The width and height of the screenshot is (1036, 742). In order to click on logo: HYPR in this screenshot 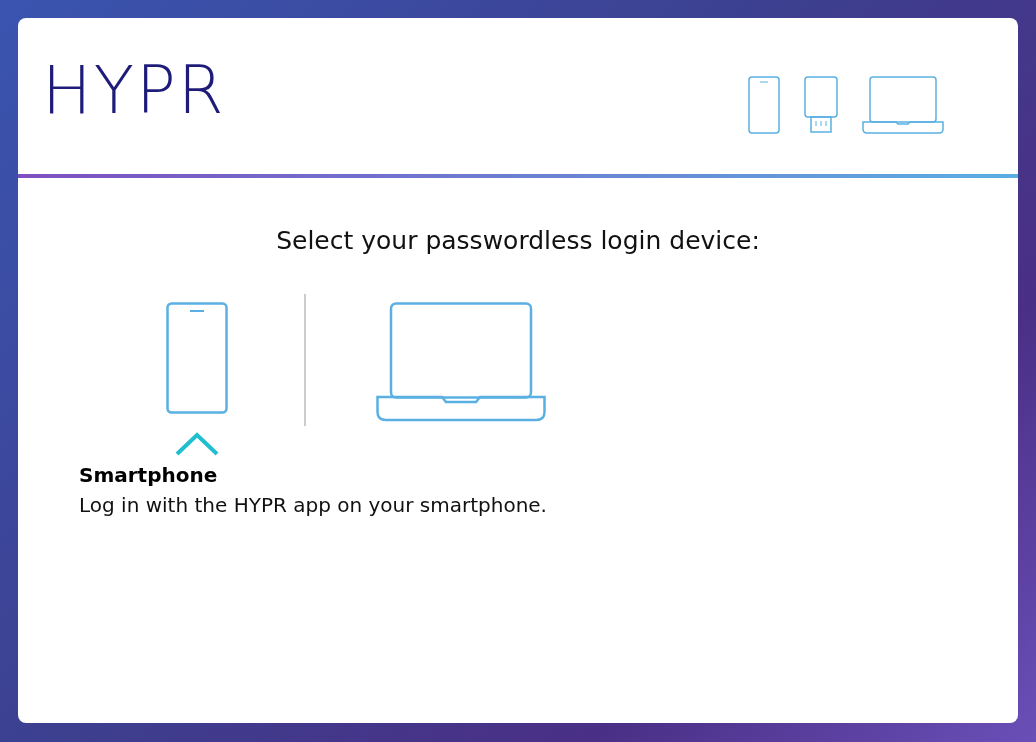, I will do `click(134, 91)`.